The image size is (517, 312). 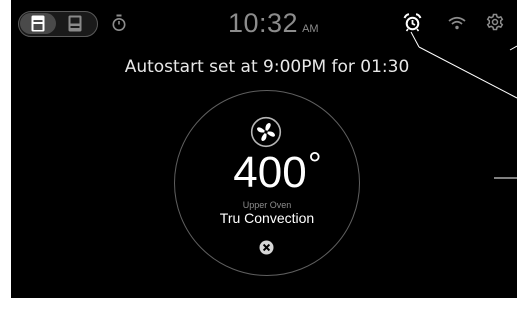 I want to click on temperature-value: 400, so click(x=270, y=172).